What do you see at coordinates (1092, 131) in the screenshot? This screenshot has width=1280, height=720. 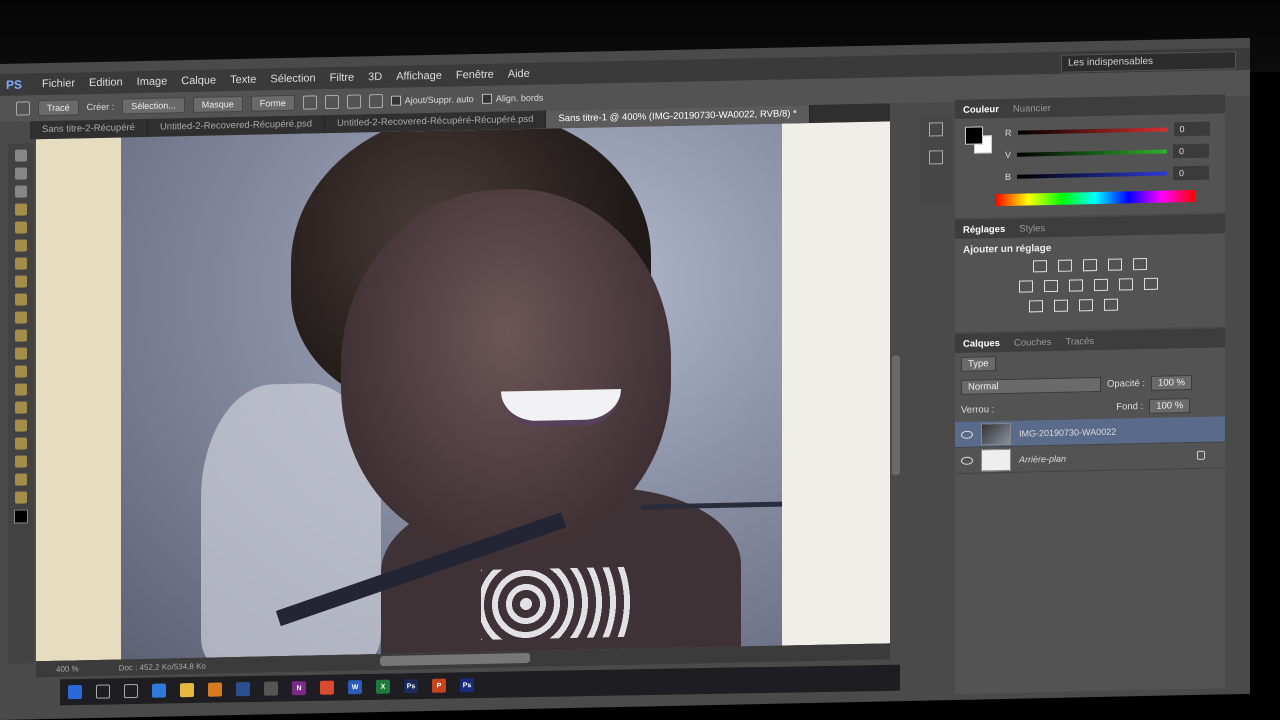 I see `red-bar` at bounding box center [1092, 131].